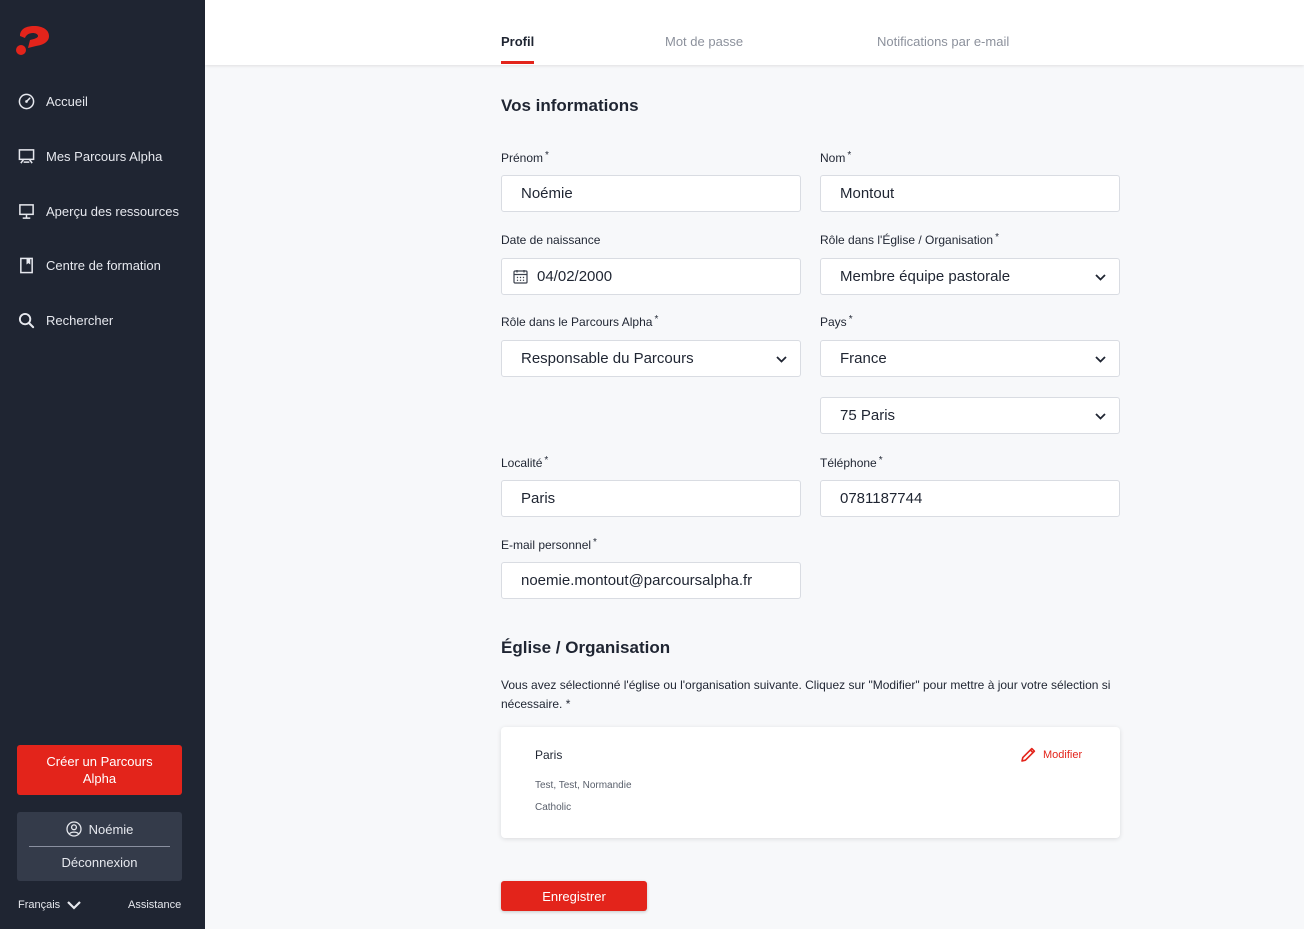  I want to click on birth-date-value: 04/02/2000, so click(575, 276).